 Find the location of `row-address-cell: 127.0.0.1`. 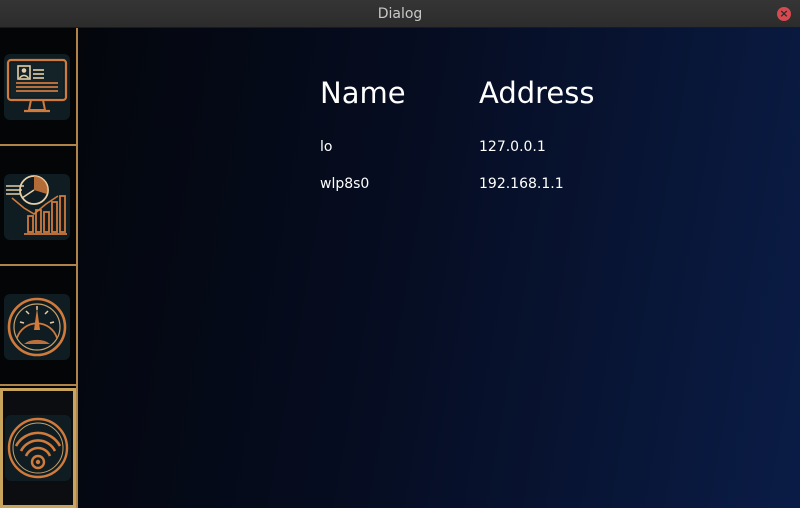

row-address-cell: 127.0.0.1 is located at coordinates (512, 147).